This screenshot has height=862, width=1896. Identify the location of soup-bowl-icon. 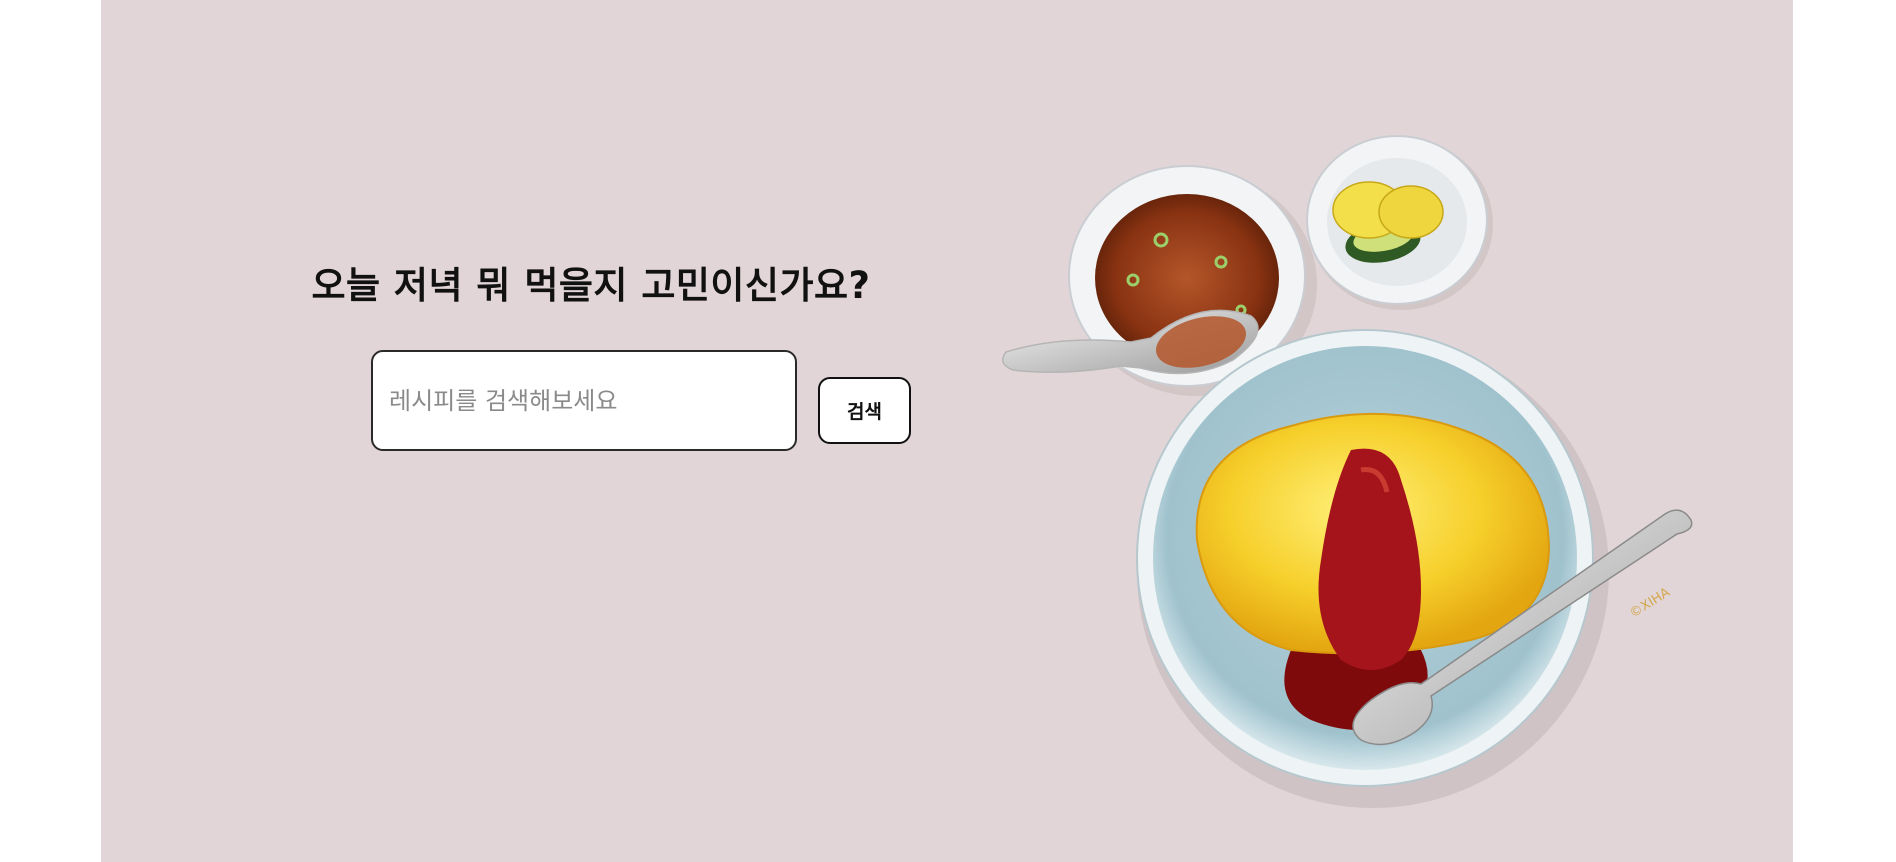
(1154, 276).